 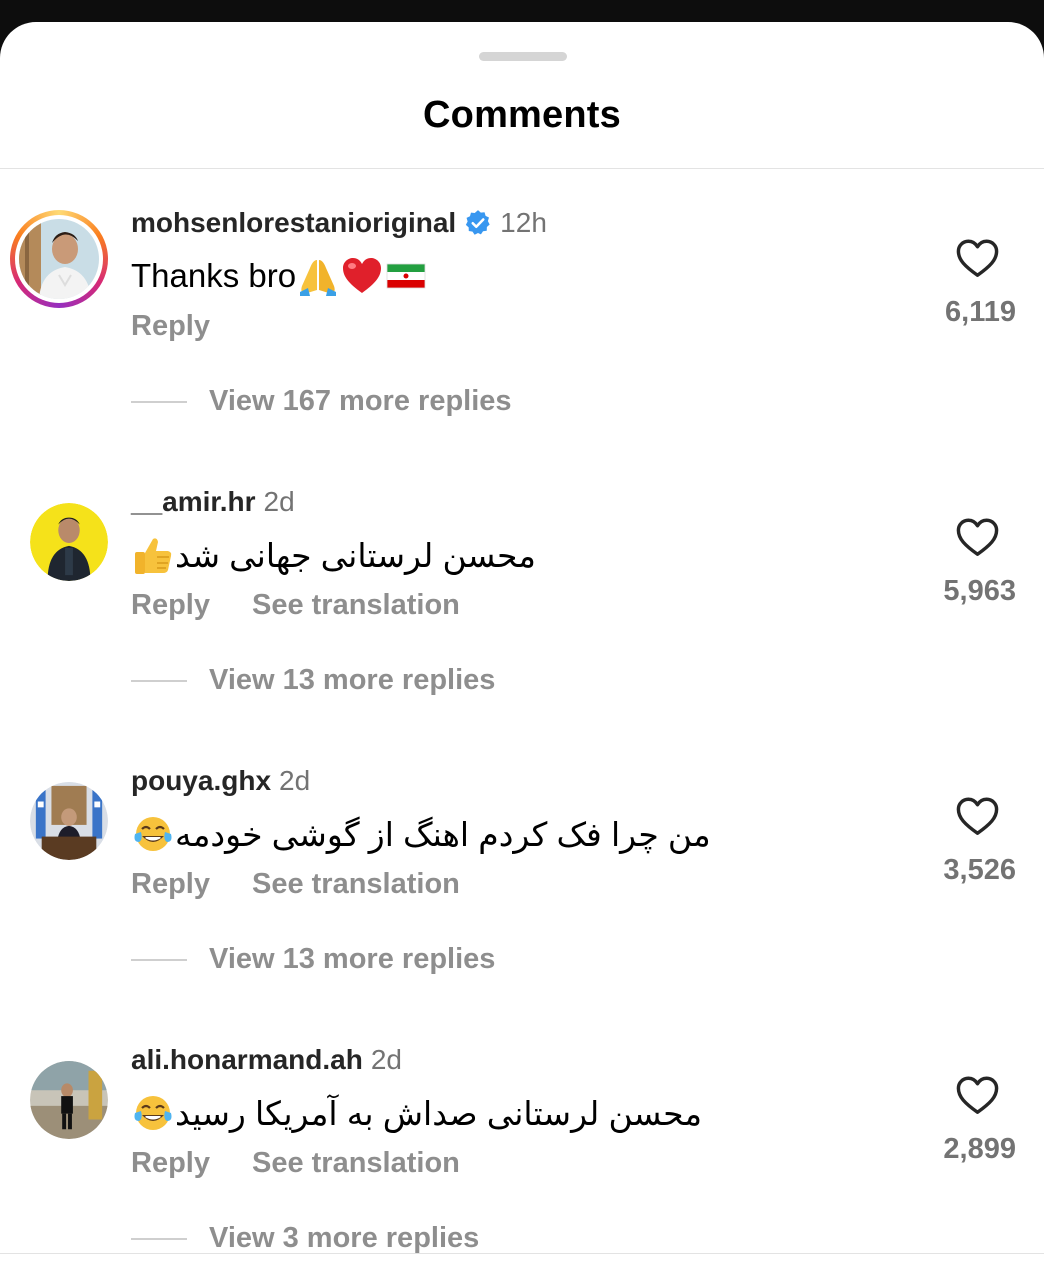 What do you see at coordinates (201, 781) in the screenshot?
I see `username: pouya.ghx` at bounding box center [201, 781].